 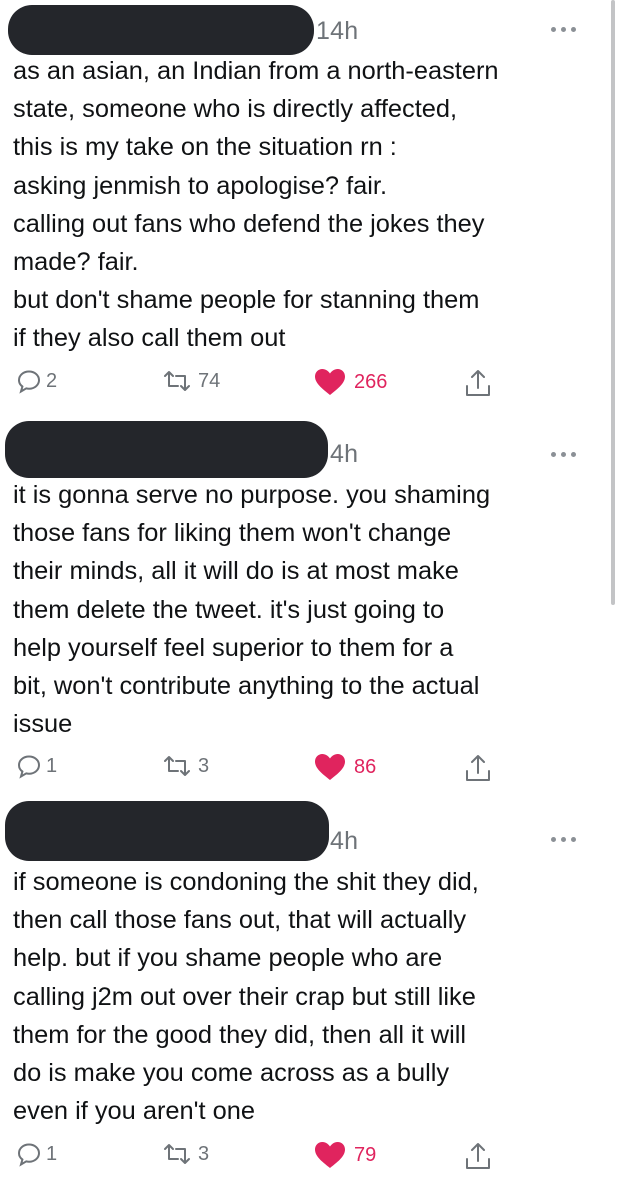 I want to click on tweet-timestamp: 14h, so click(x=337, y=31).